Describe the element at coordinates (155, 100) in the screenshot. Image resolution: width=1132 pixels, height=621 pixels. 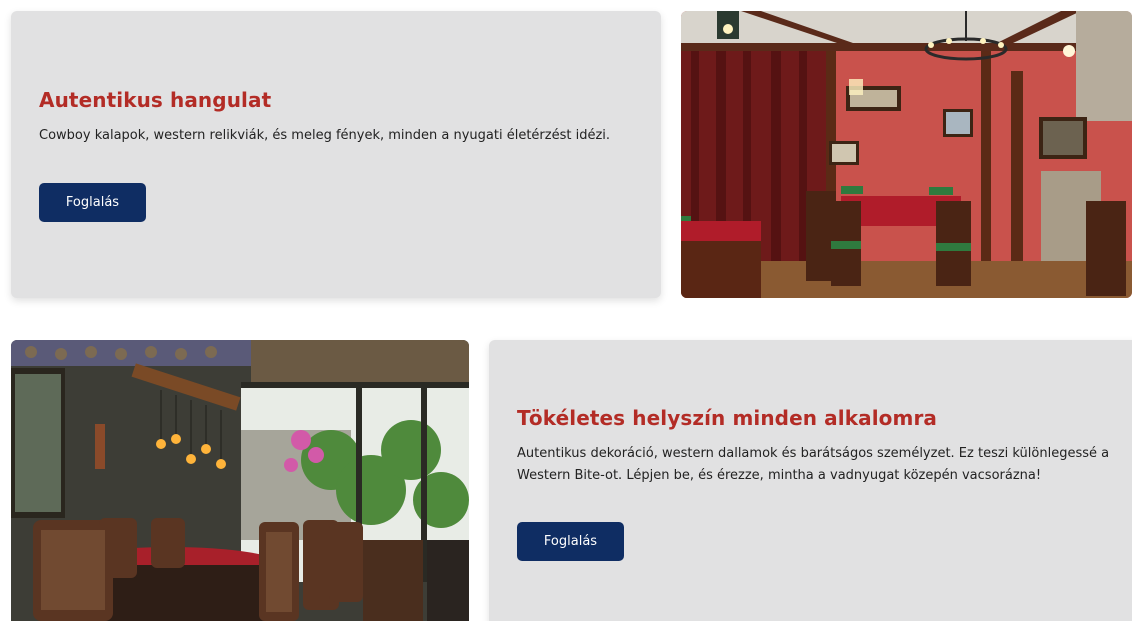
I see `feature-title: Autentikus hangulat` at that location.